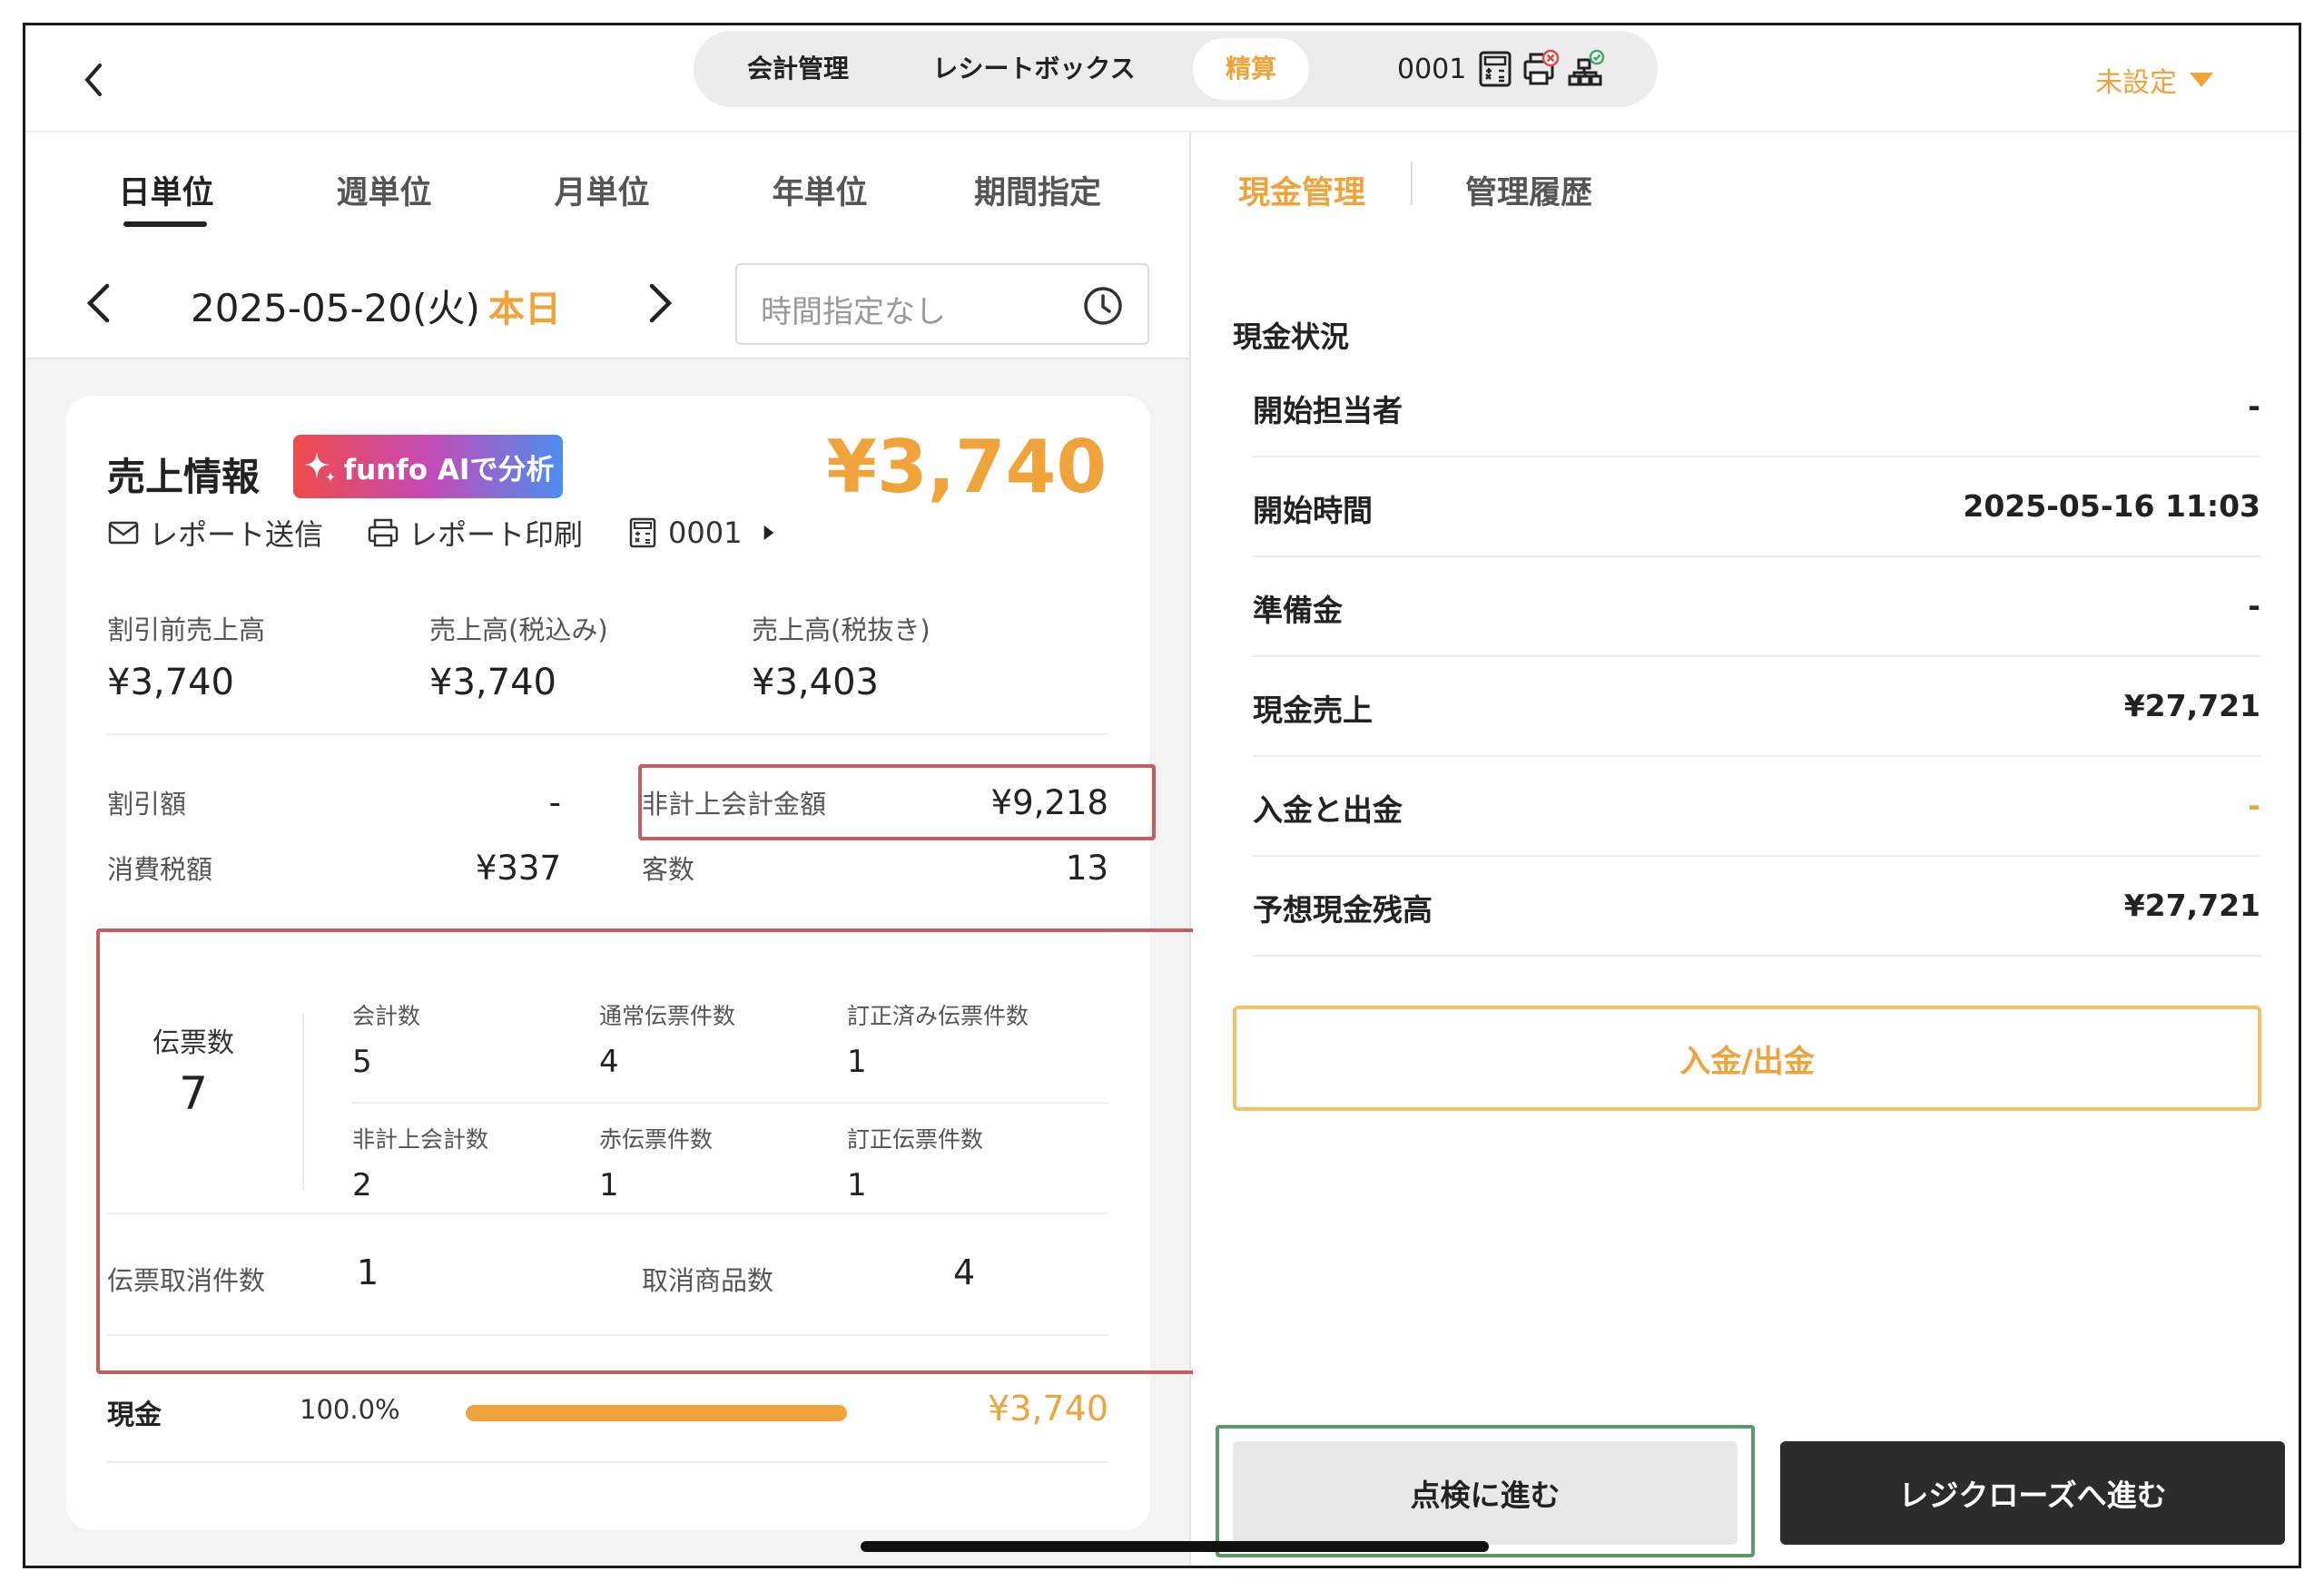 The height and width of the screenshot is (1591, 2324). What do you see at coordinates (186, 630) in the screenshot?
I see `stat-label: 割引前売上高` at bounding box center [186, 630].